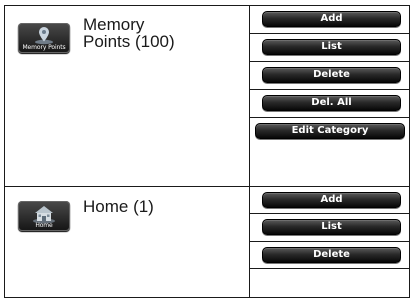  I want to click on home-delete-cell: Delete, so click(330, 255).